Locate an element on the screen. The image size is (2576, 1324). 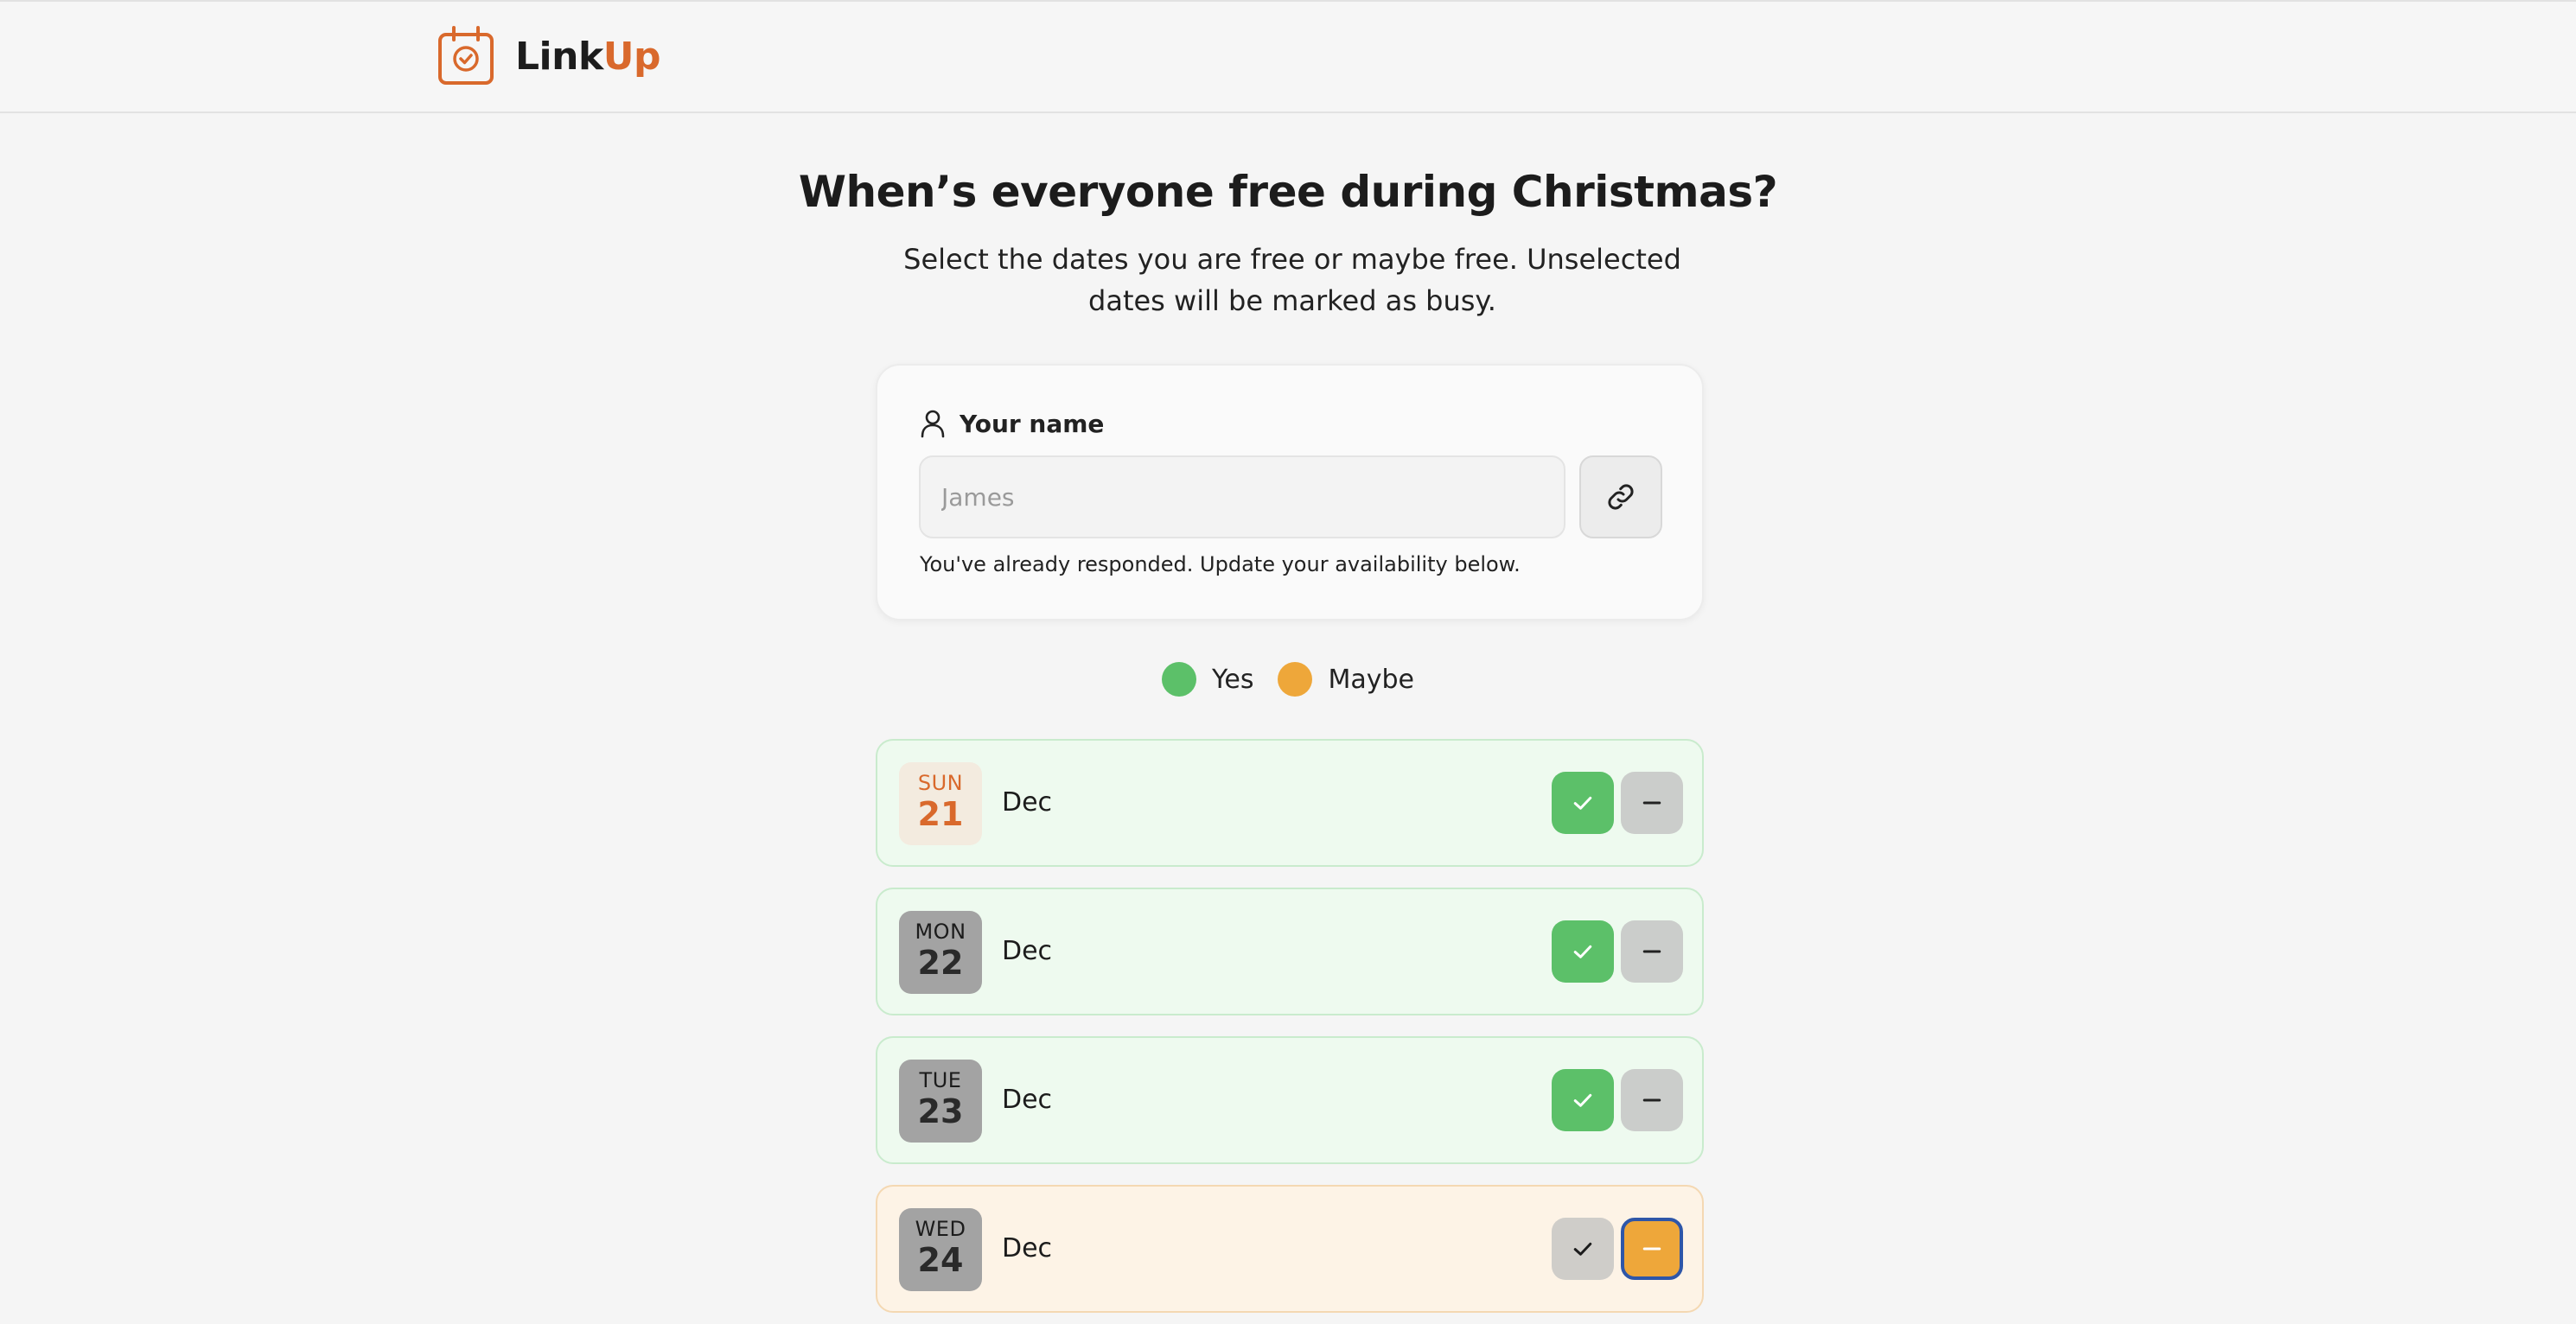
day-of-week: TUE is located at coordinates (940, 1080).